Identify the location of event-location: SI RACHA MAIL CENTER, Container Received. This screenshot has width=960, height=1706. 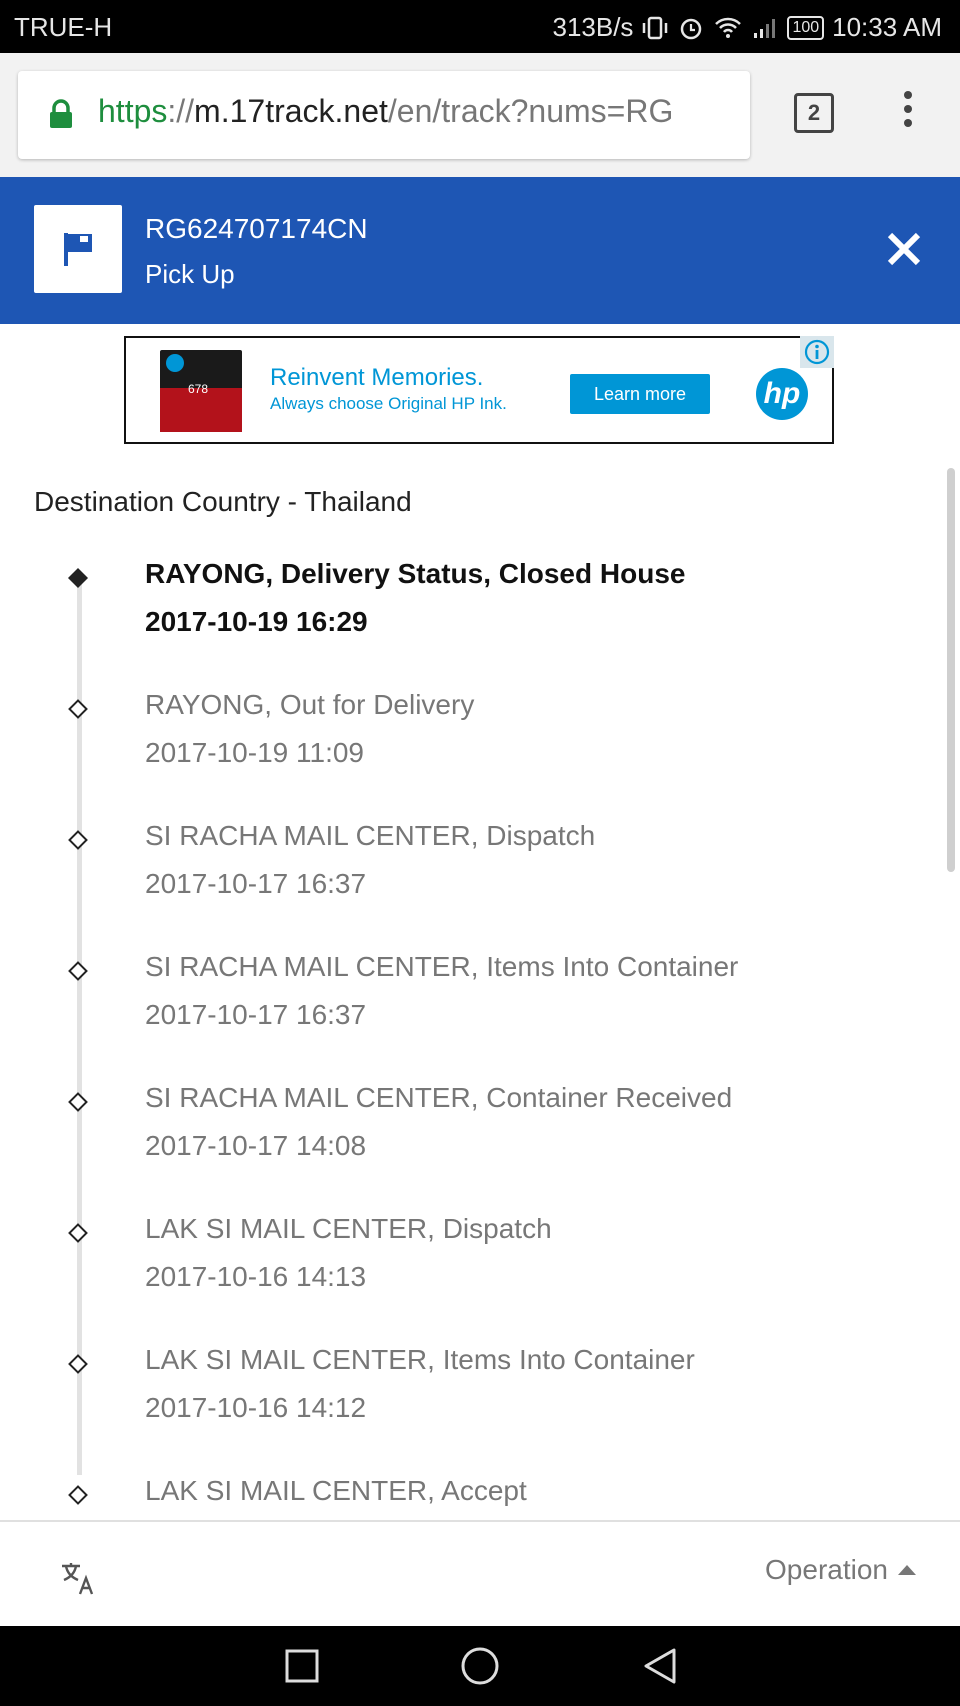
(439, 1097).